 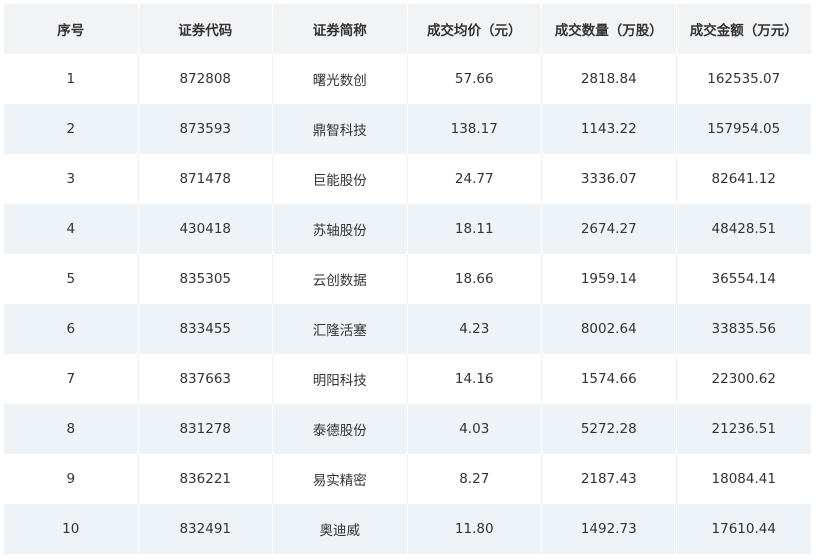 I want to click on cell-amount: 48428.51, so click(x=743, y=229).